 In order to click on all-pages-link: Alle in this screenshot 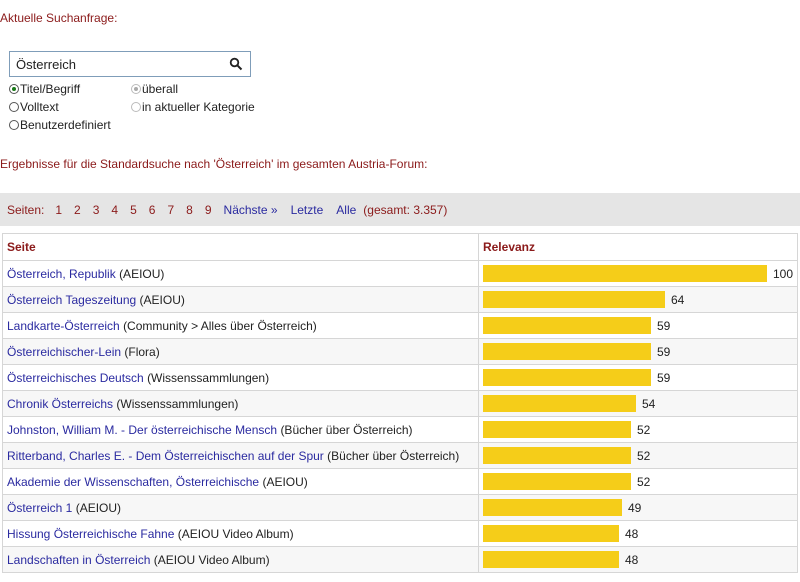, I will do `click(346, 210)`.